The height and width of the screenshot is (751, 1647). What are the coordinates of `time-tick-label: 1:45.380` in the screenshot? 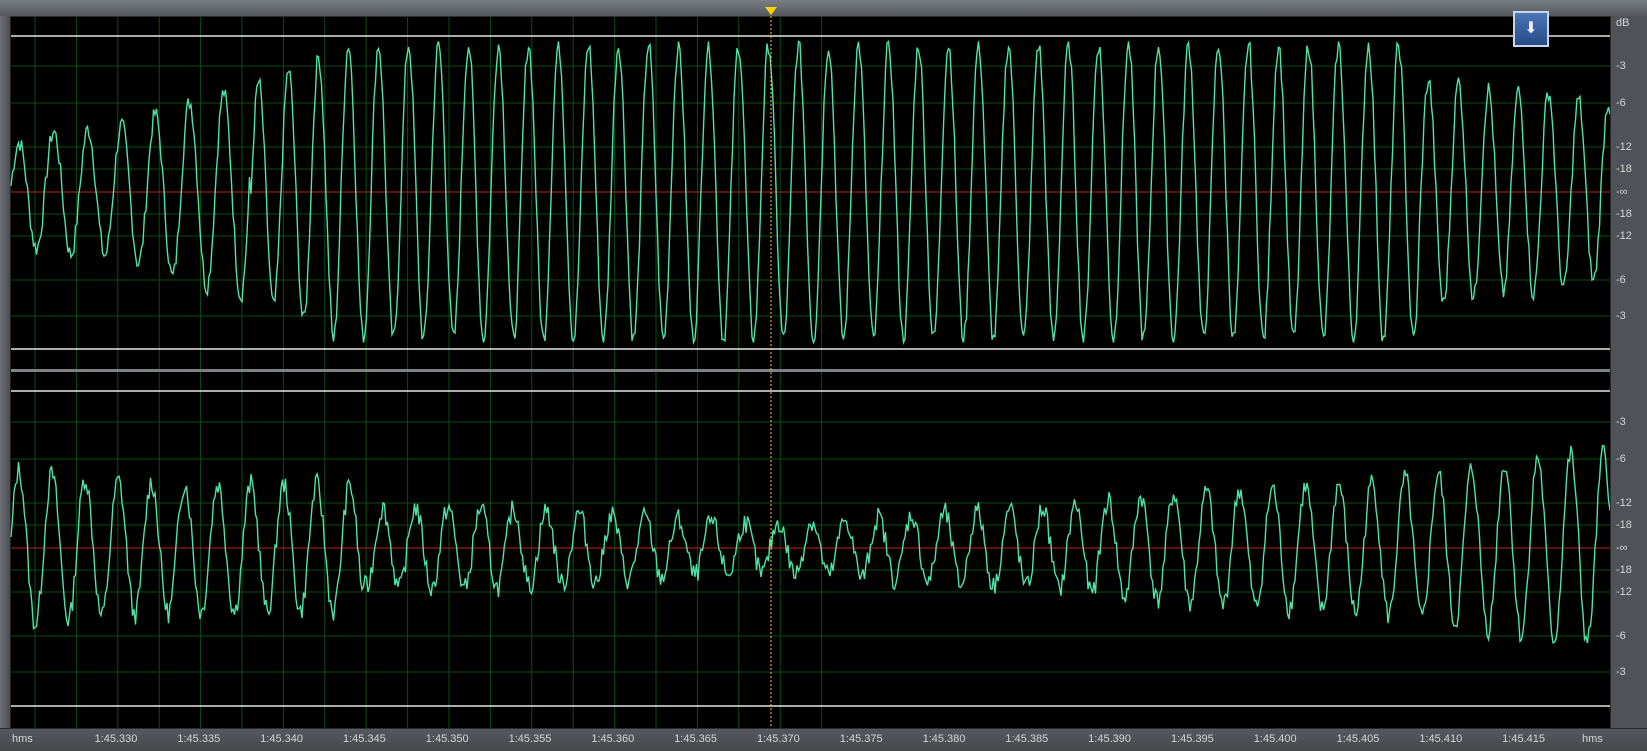 It's located at (944, 739).